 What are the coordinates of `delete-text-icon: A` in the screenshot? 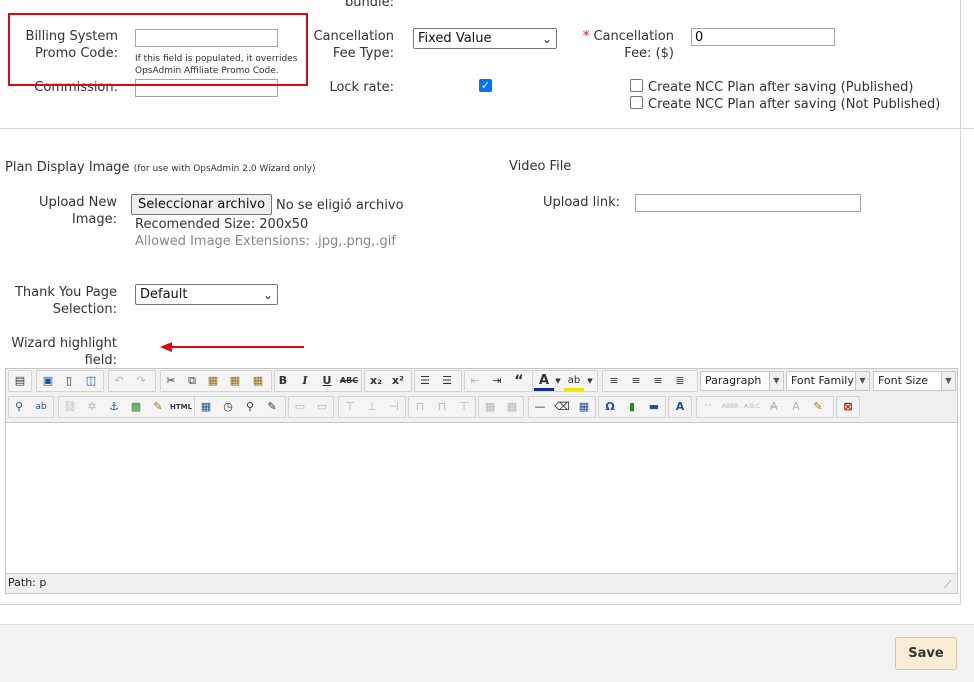 It's located at (774, 407).